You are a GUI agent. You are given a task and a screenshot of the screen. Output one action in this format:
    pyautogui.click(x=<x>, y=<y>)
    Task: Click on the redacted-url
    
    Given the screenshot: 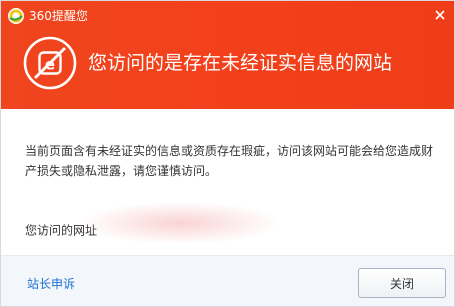 What is the action you would take?
    pyautogui.click(x=180, y=223)
    